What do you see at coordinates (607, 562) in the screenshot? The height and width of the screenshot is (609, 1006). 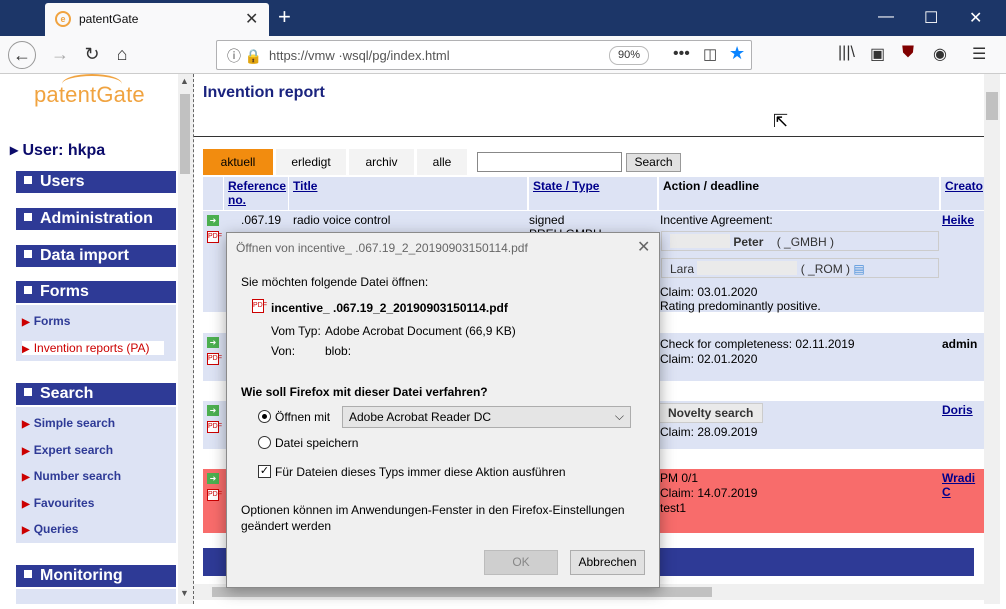 I see `cancel-button: Abbrechen` at bounding box center [607, 562].